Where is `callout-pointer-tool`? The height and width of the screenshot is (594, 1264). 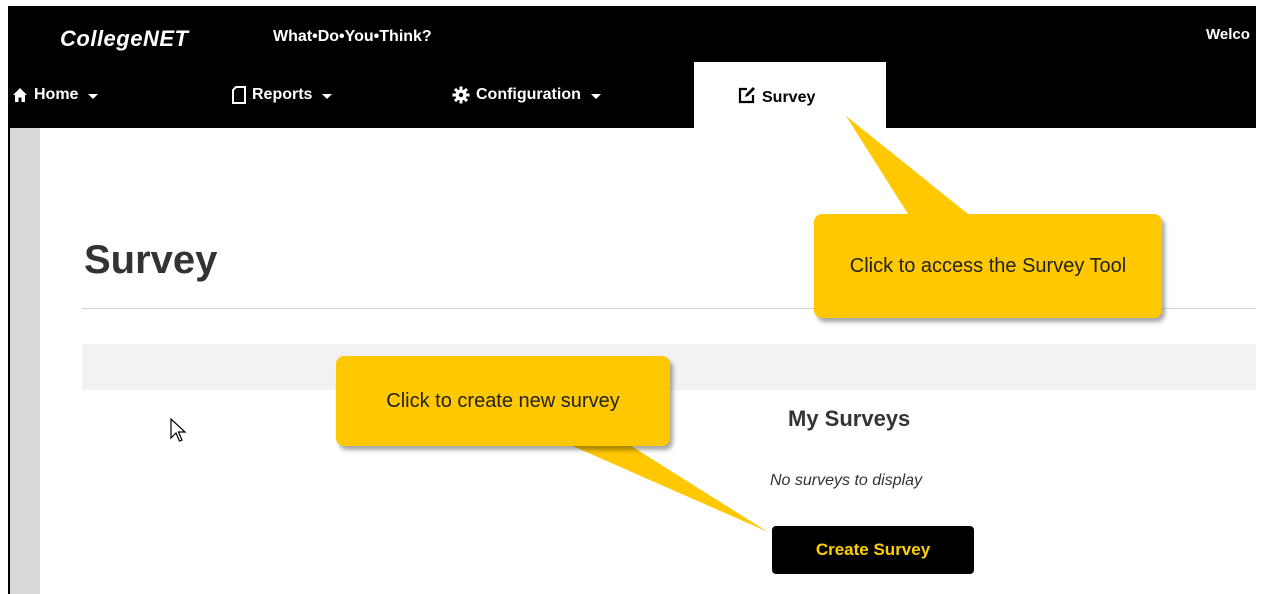 callout-pointer-tool is located at coordinates (907, 165).